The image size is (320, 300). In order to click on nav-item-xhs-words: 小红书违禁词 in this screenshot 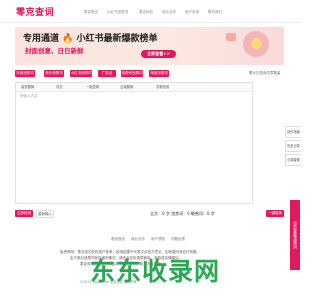, I will do `click(117, 12)`.